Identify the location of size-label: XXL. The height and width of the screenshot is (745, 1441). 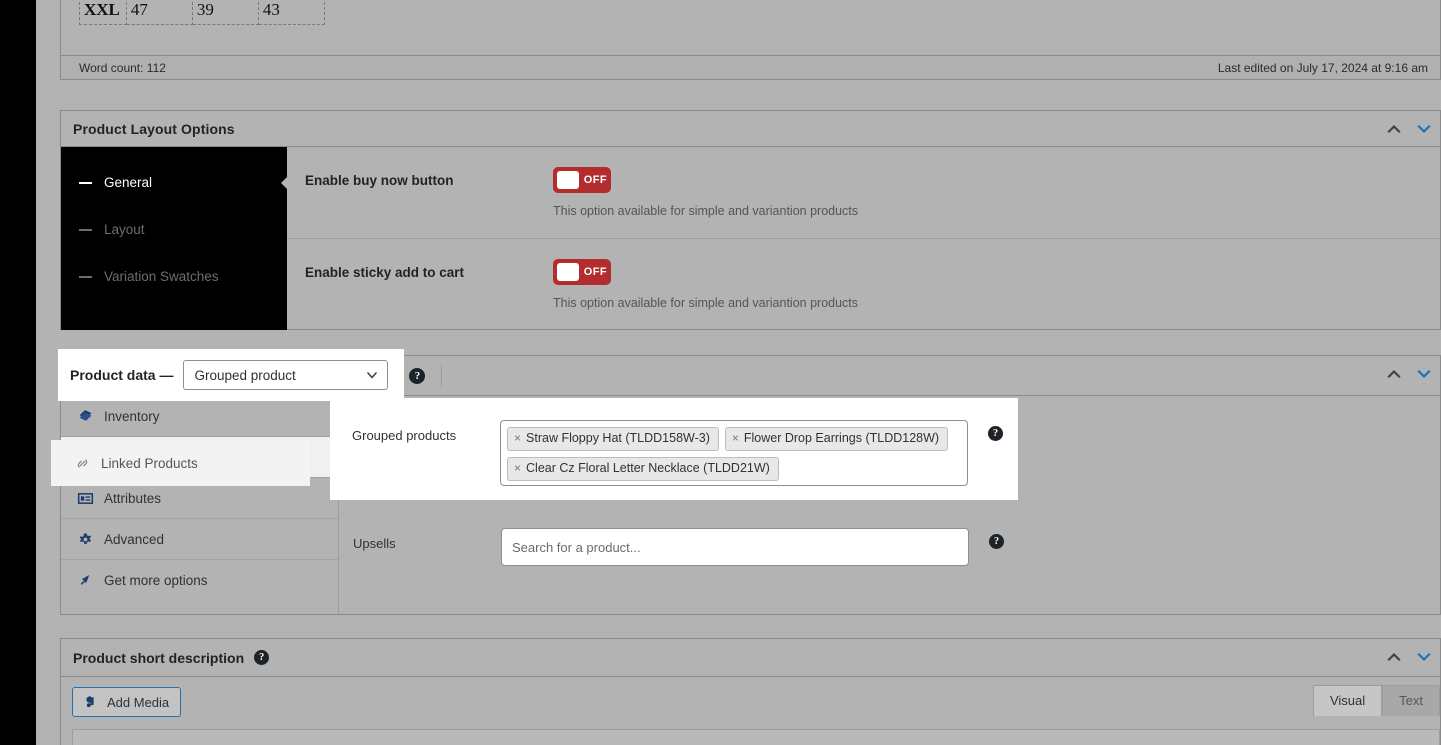
(103, 12).